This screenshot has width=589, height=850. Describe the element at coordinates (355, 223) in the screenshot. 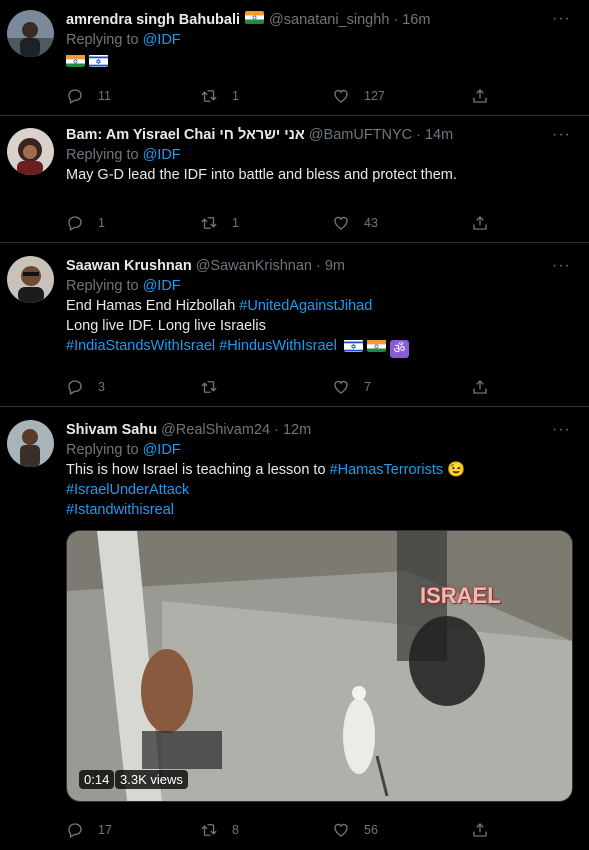

I see `like-button: 43` at that location.